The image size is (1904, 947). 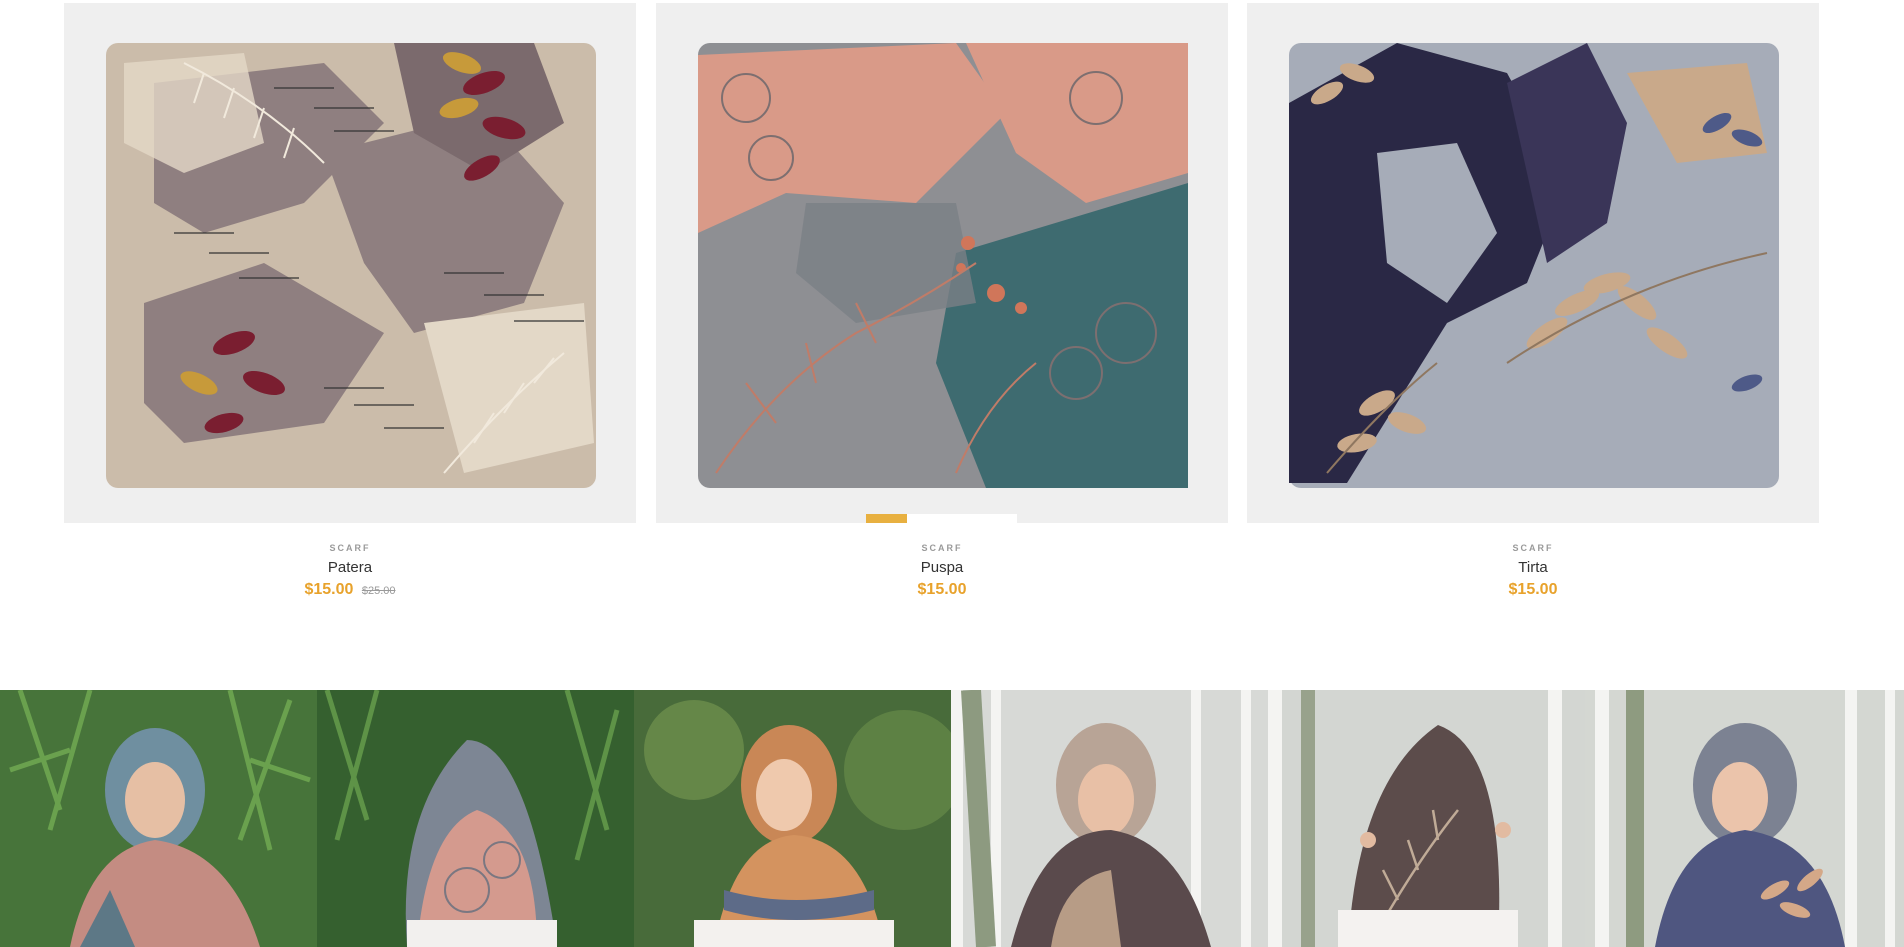 I want to click on product-name: Tirta, so click(x=1533, y=567).